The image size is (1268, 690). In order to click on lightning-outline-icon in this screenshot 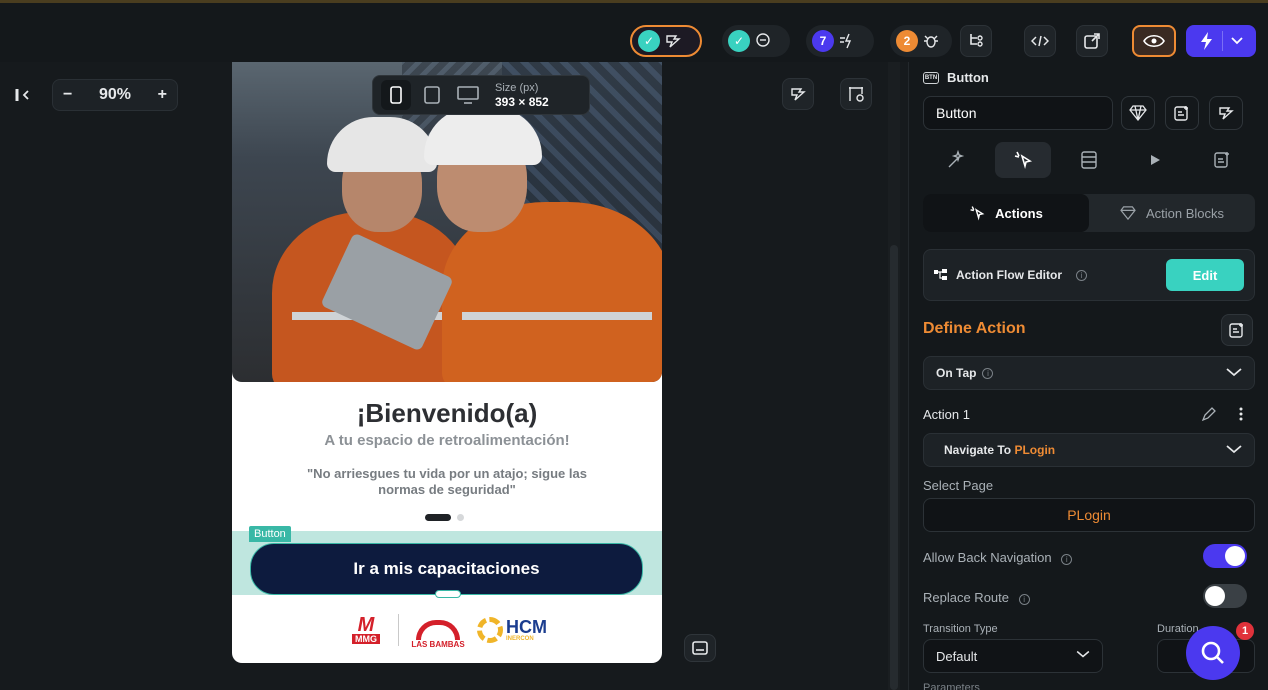, I will do `click(1226, 113)`.